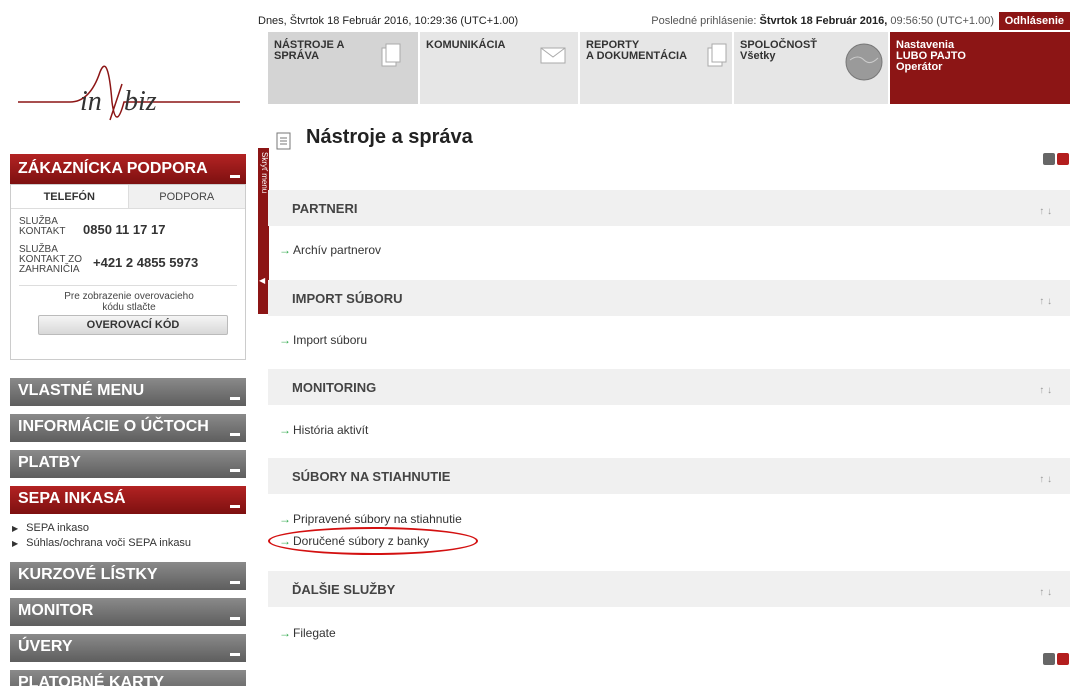 This screenshot has height=686, width=1070. I want to click on menu-label: MONITOR, so click(56, 610).